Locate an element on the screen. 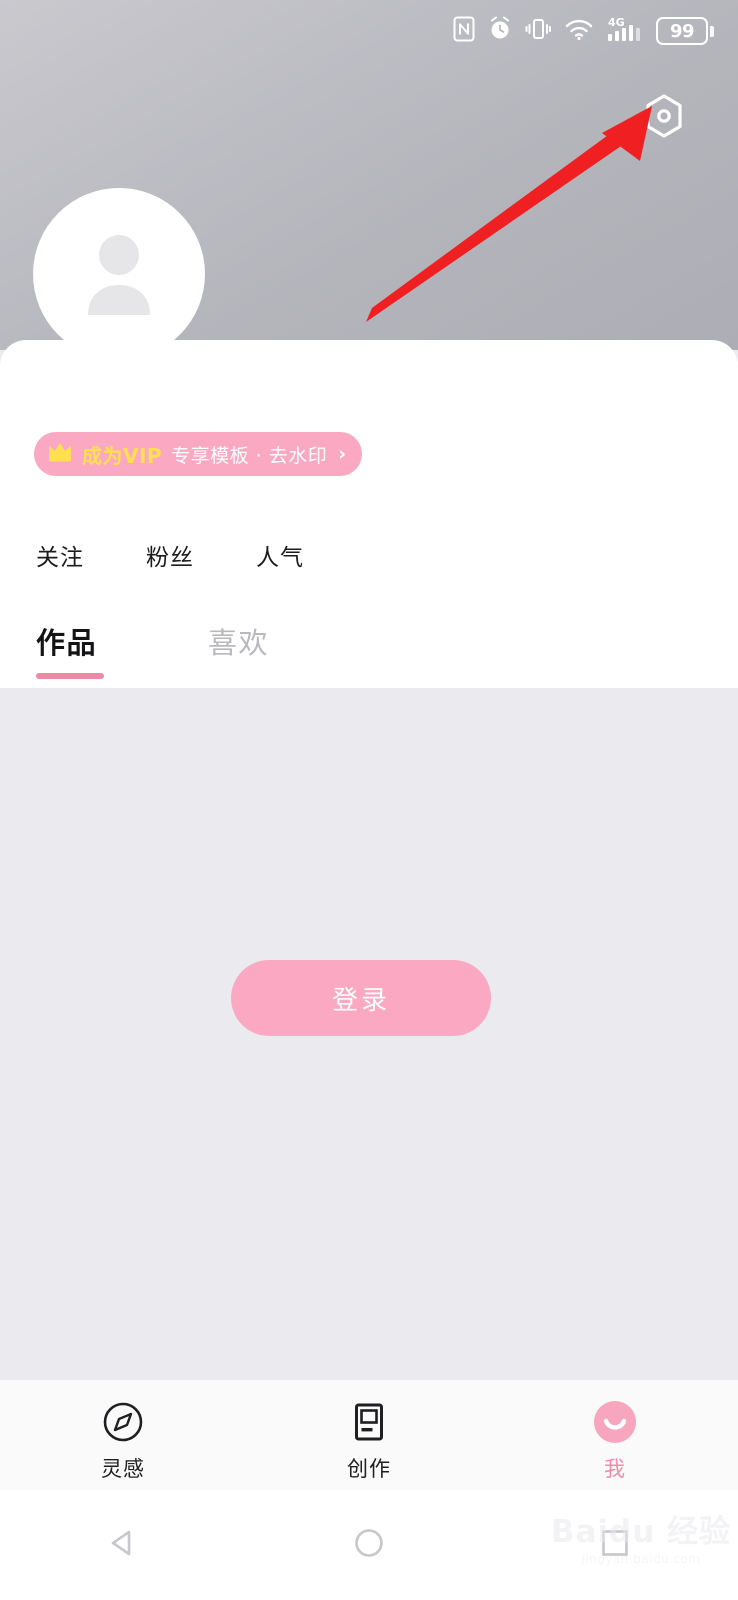  default-avatar-icon is located at coordinates (119, 274).